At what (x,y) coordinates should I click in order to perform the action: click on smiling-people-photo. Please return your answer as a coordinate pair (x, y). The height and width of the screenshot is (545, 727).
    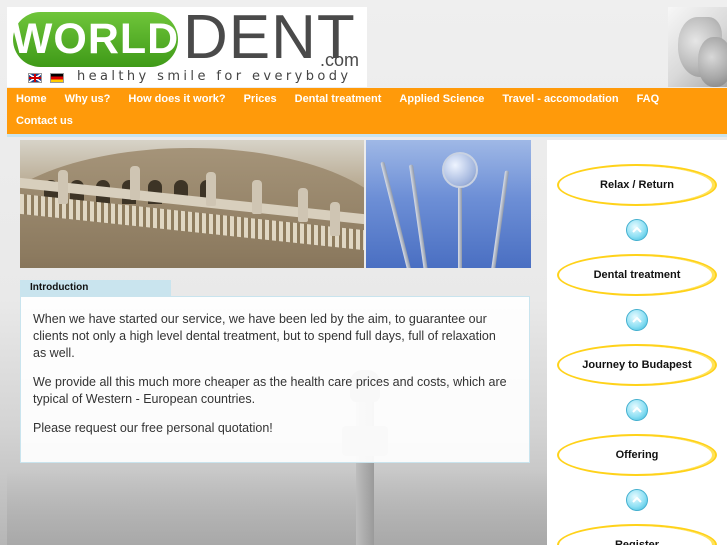
    Looking at the image, I should click on (697, 47).